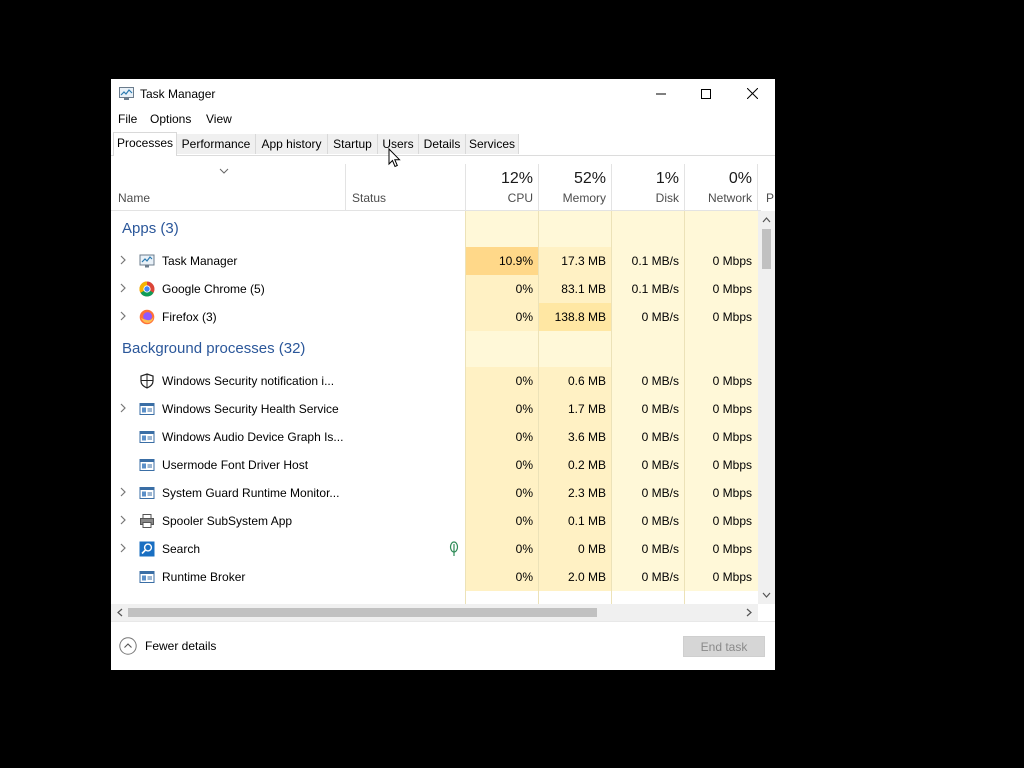 The image size is (1024, 768). Describe the element at coordinates (575, 493) in the screenshot. I see `process-memory-value: 2.3 MB` at that location.